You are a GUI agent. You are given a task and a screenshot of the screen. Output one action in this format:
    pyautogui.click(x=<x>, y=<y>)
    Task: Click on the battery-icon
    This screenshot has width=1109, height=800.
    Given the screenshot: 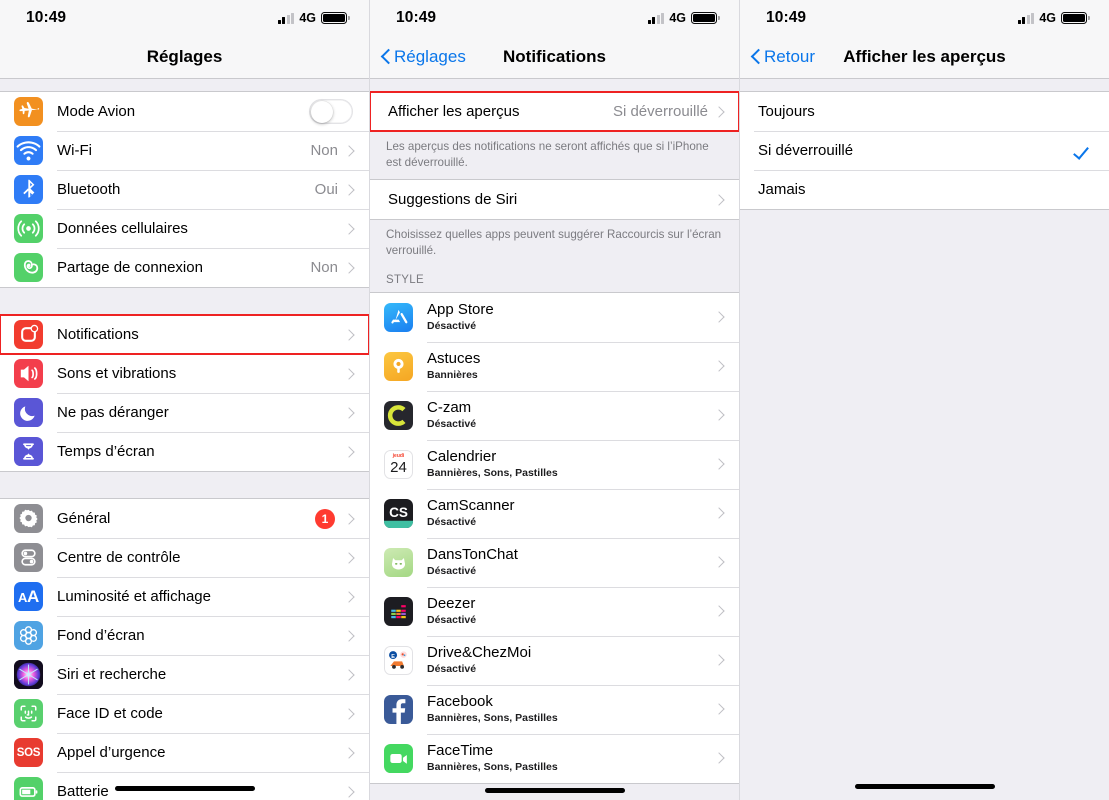 What is the action you would take?
    pyautogui.click(x=1075, y=18)
    